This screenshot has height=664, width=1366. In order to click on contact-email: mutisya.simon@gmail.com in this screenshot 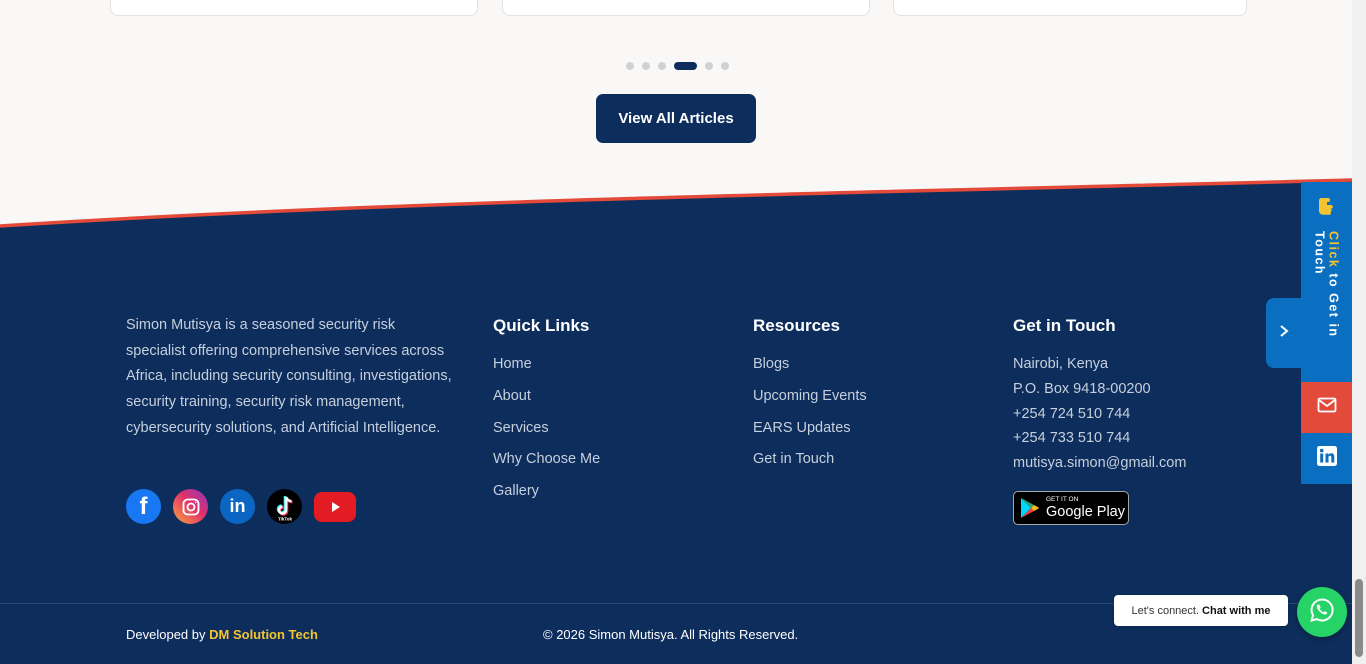, I will do `click(1099, 467)`.